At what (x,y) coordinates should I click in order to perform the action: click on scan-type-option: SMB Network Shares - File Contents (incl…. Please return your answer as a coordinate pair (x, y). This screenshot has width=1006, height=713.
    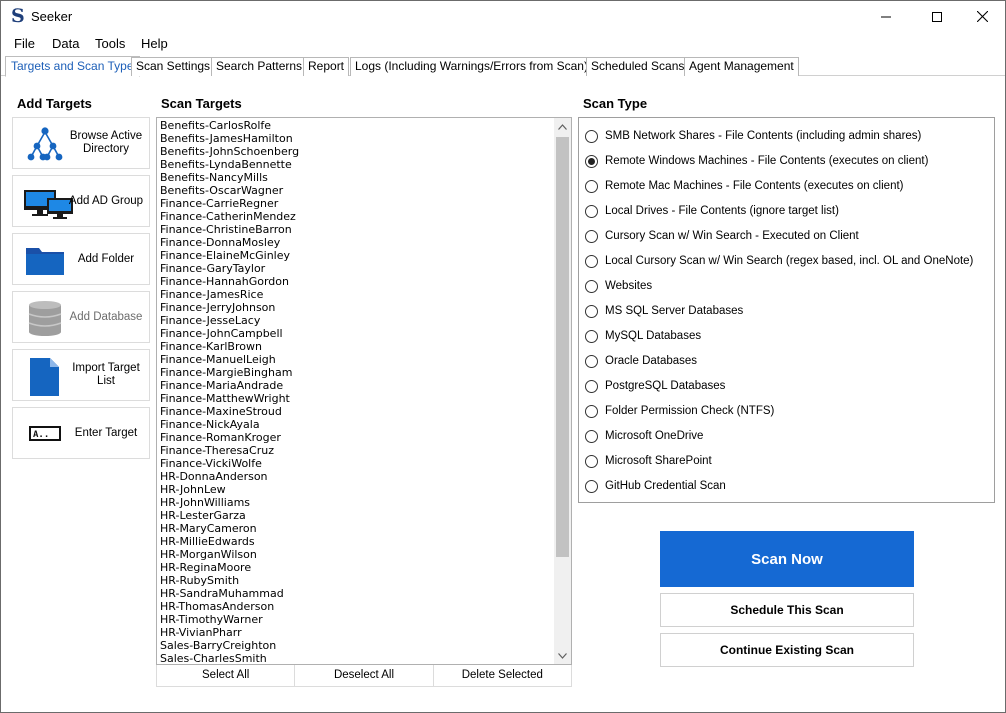
    Looking at the image, I should click on (753, 136).